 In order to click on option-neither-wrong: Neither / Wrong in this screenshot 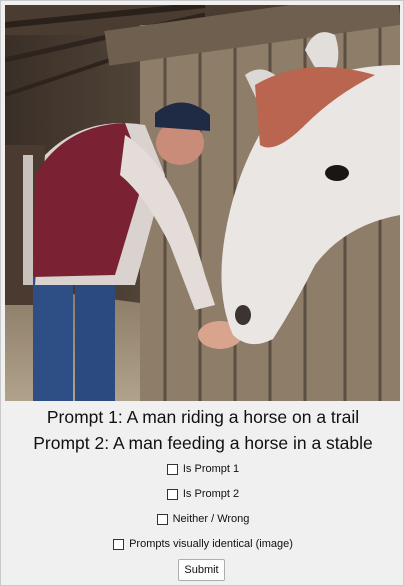, I will do `click(202, 520)`.